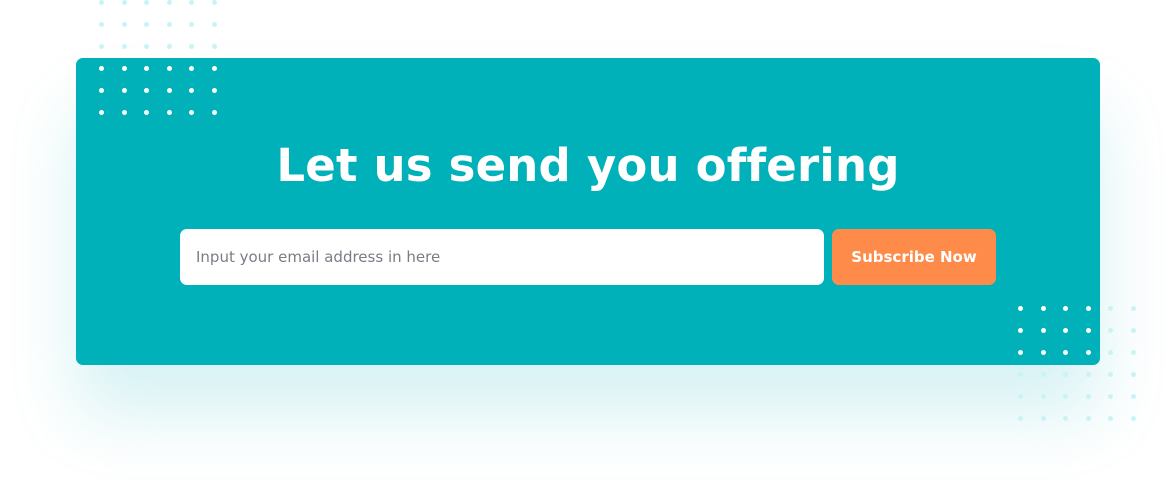  Describe the element at coordinates (502, 257) in the screenshot. I see `email-input` at that location.